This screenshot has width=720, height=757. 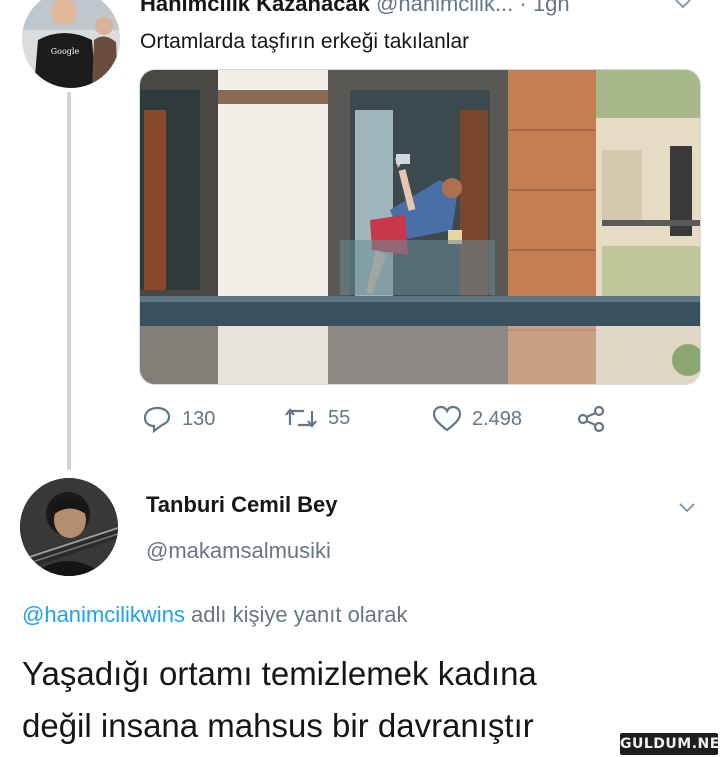 What do you see at coordinates (279, 673) in the screenshot?
I see `tweet-text-line: Yaşadığı ortamı temizlemek kadına` at bounding box center [279, 673].